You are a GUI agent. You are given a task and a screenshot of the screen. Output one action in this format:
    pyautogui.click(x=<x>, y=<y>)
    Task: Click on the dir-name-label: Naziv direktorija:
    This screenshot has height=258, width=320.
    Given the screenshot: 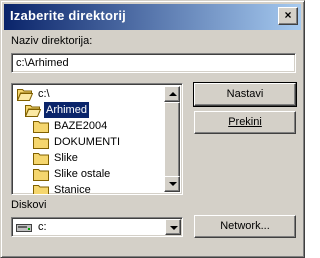 What is the action you would take?
    pyautogui.click(x=52, y=41)
    